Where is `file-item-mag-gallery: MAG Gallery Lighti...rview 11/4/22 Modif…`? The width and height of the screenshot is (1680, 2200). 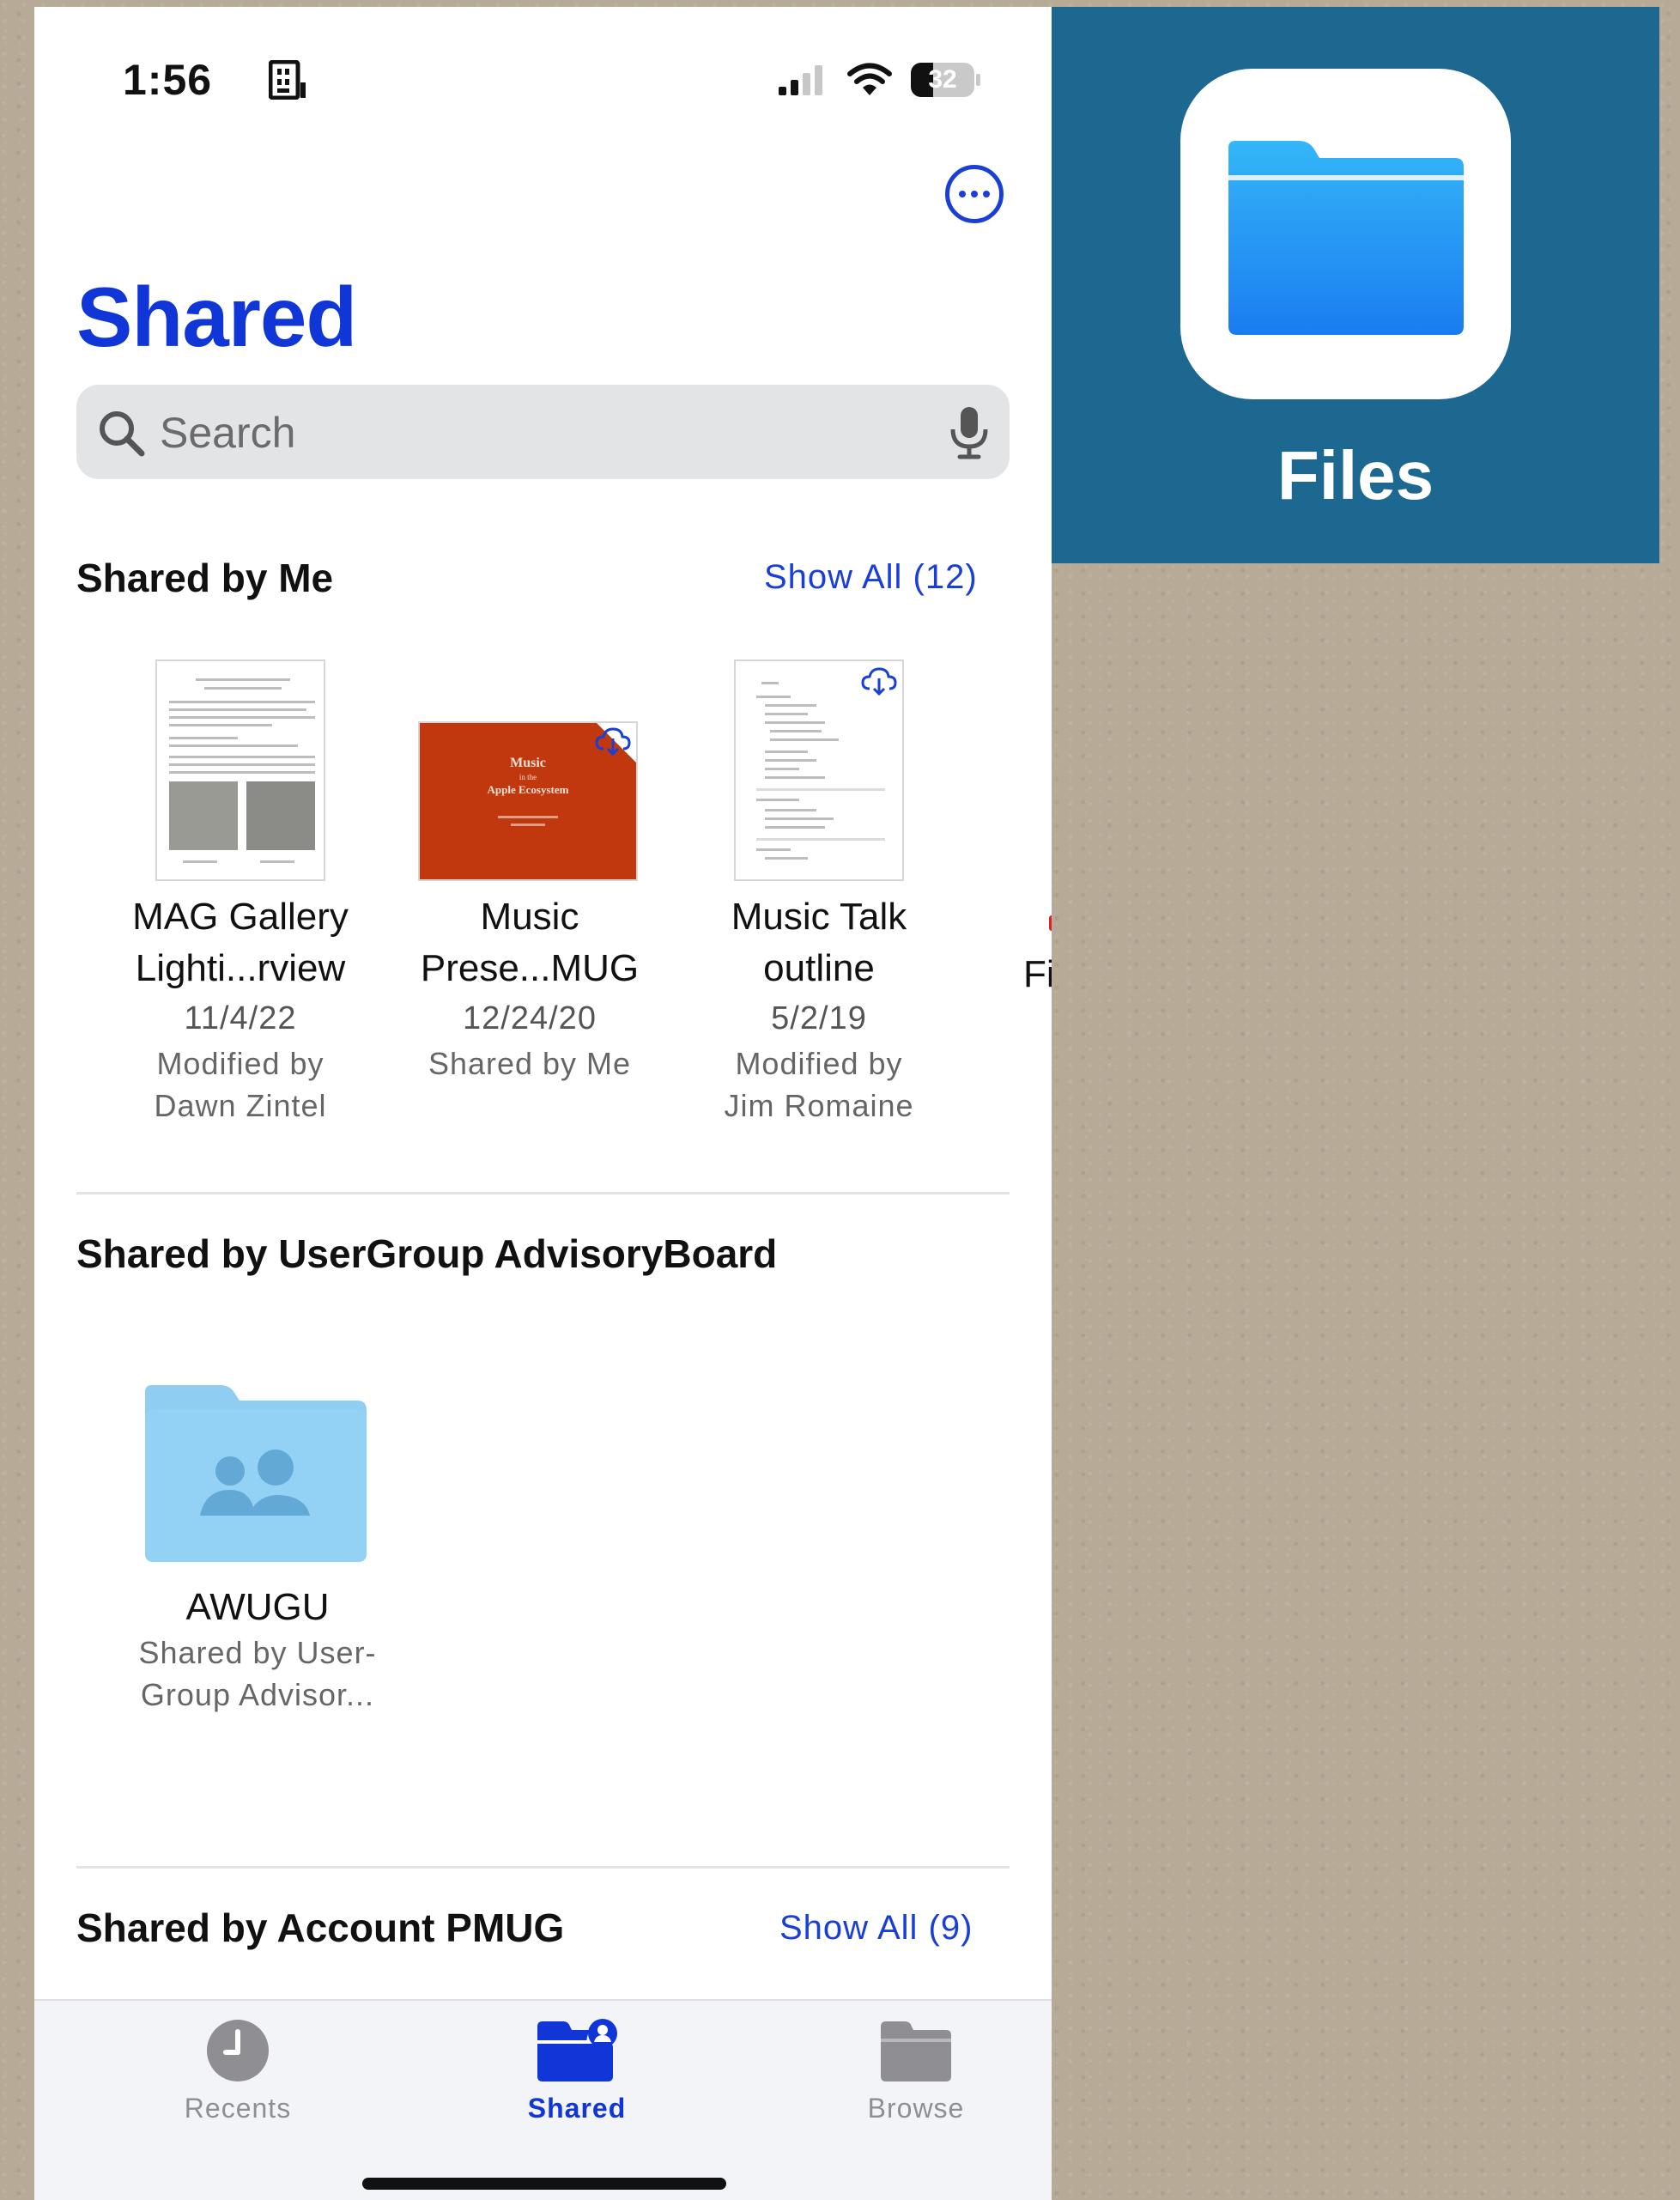
file-item-mag-gallery: MAG Gallery Lighti...rview 11/4/22 Modif… is located at coordinates (241, 893).